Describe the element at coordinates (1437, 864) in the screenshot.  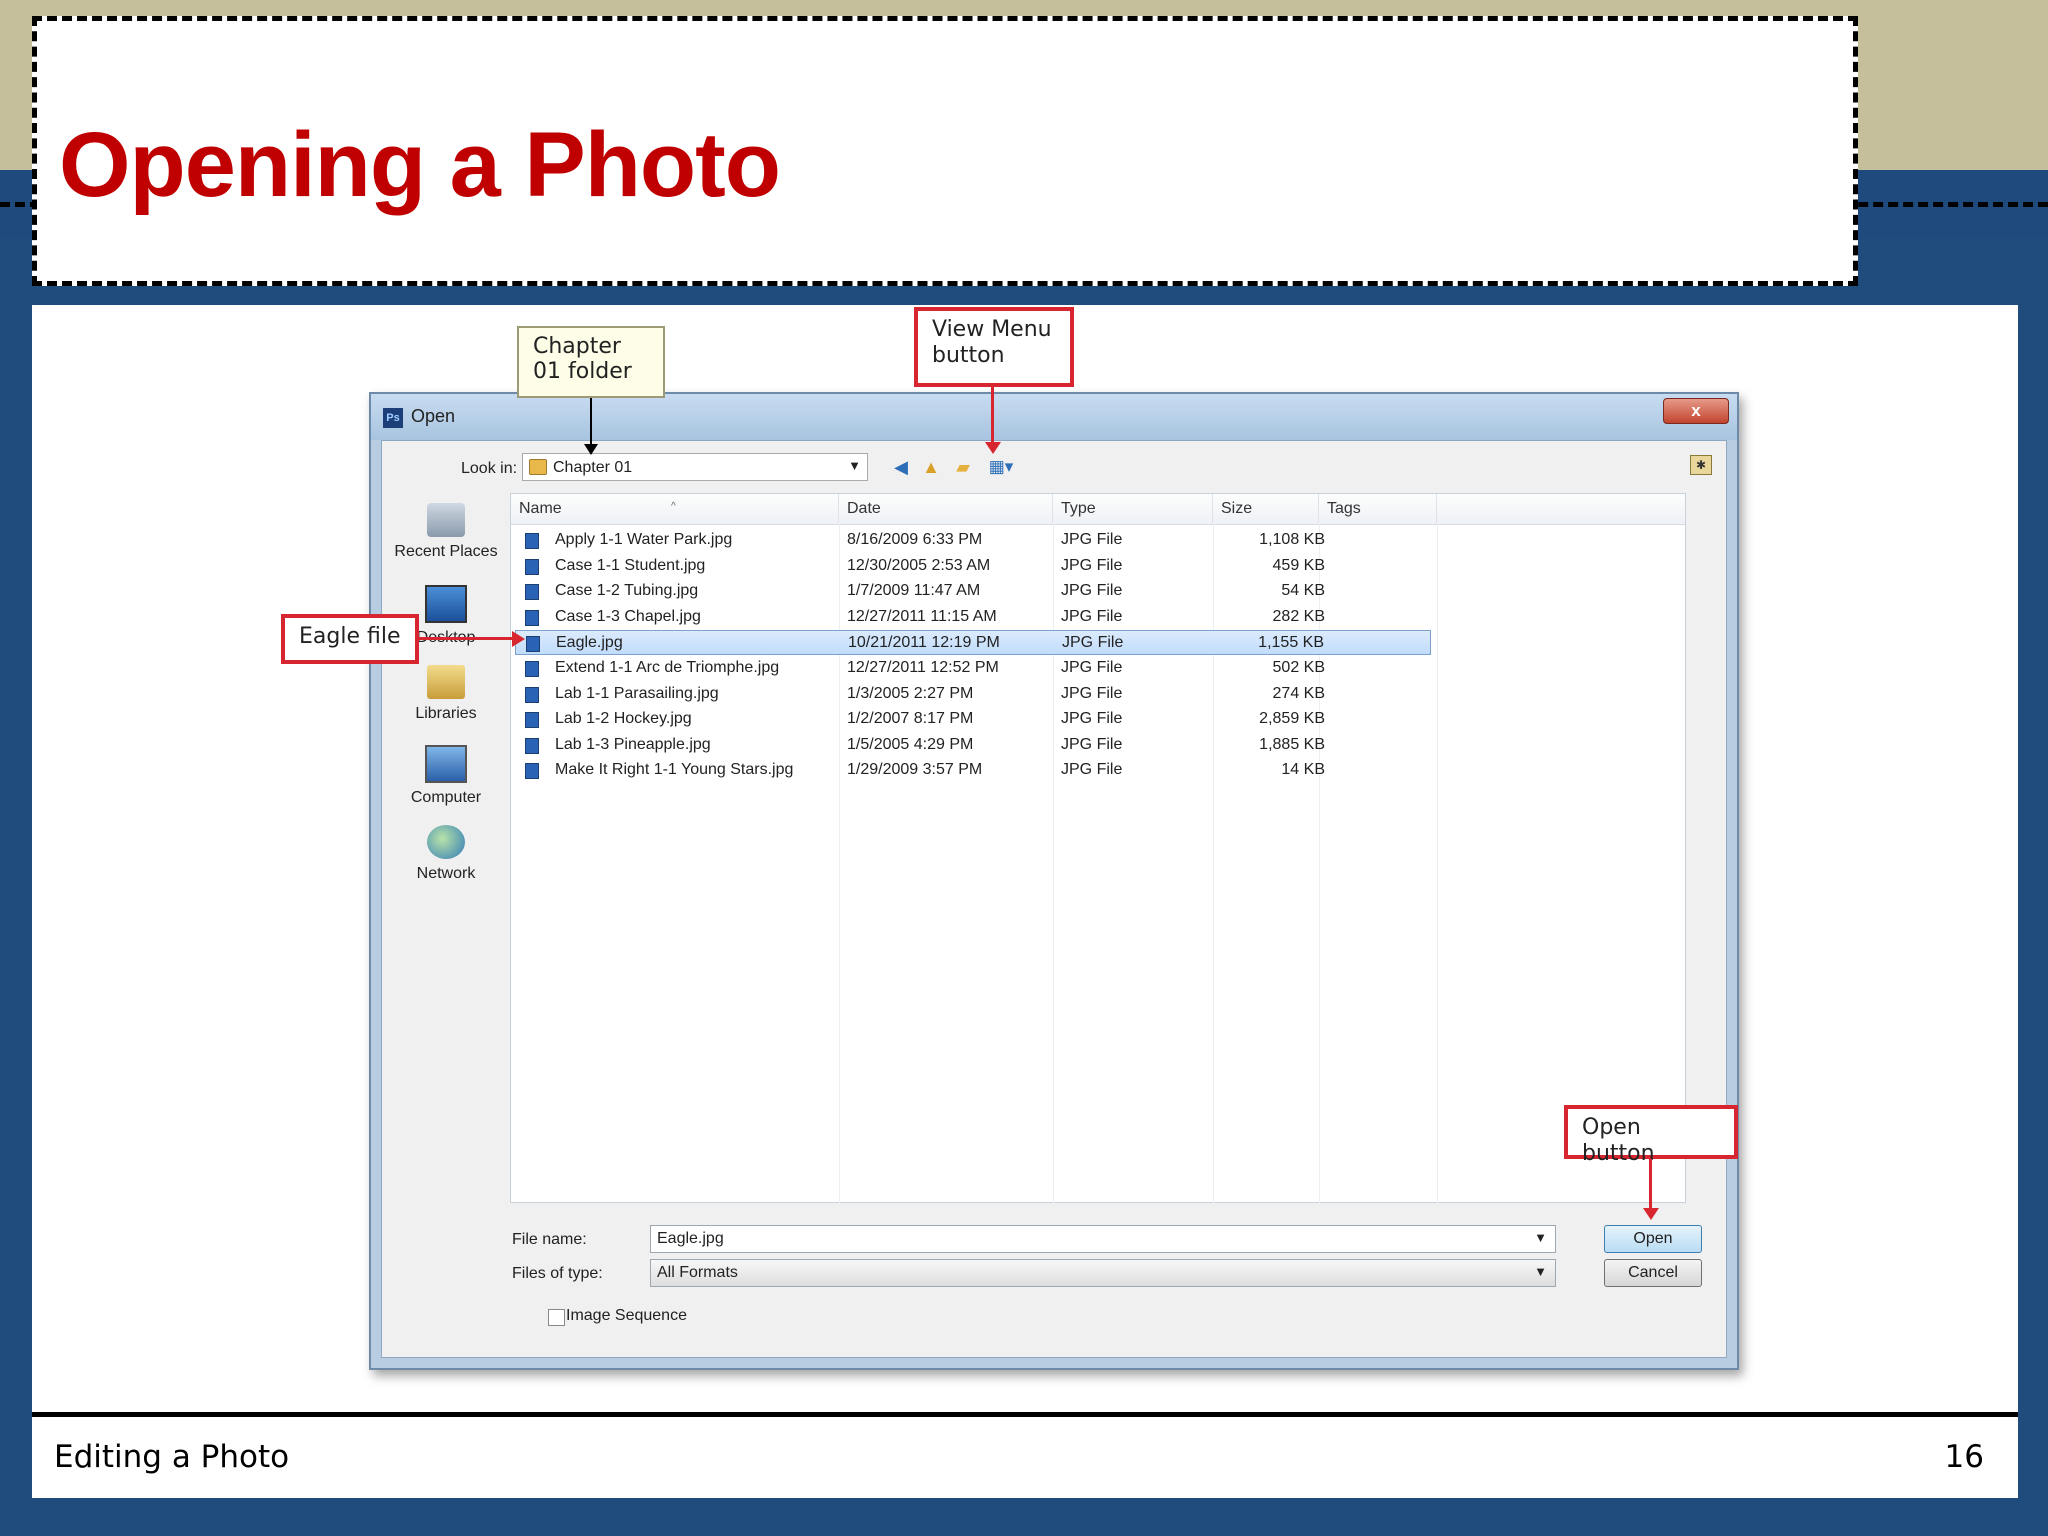
I see `column-divider` at that location.